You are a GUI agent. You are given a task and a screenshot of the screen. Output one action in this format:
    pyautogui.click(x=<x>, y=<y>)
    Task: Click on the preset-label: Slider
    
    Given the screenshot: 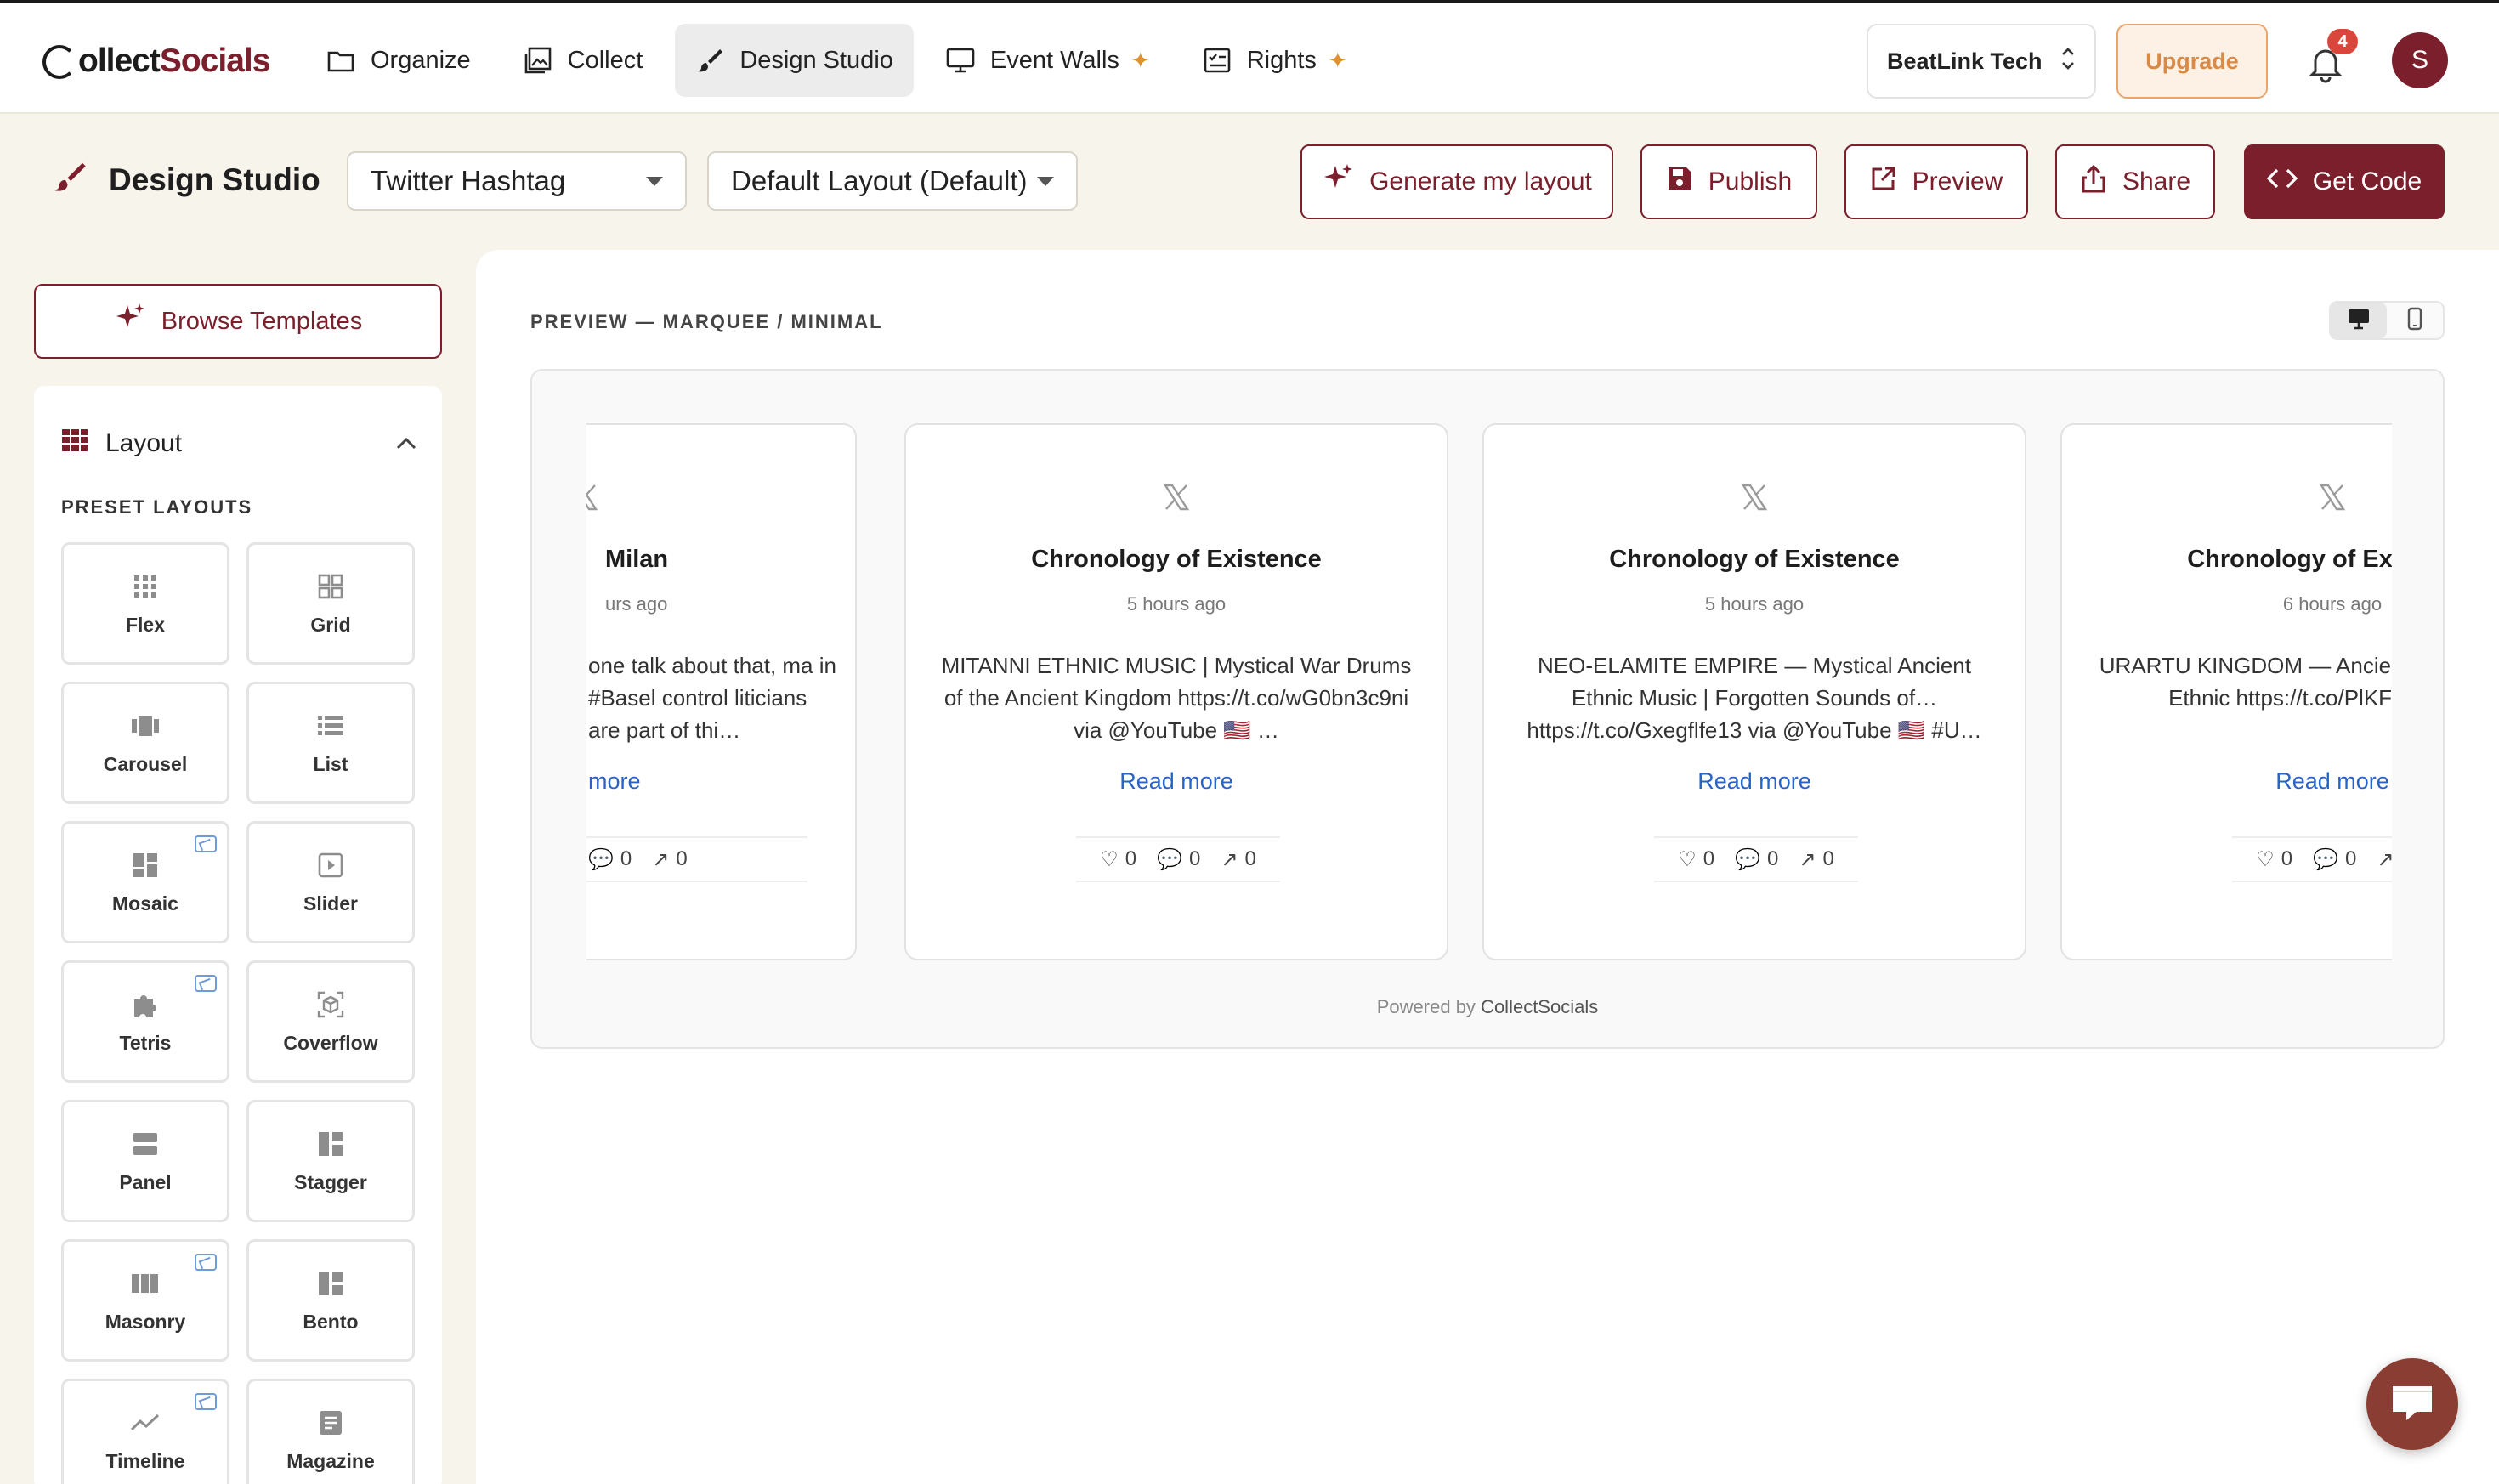 What is the action you would take?
    pyautogui.click(x=330, y=903)
    